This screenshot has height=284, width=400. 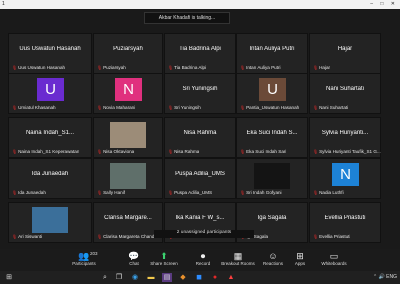 I want to click on toolbar-button-whiteboards: ▭ Whiteboards, so click(x=334, y=258).